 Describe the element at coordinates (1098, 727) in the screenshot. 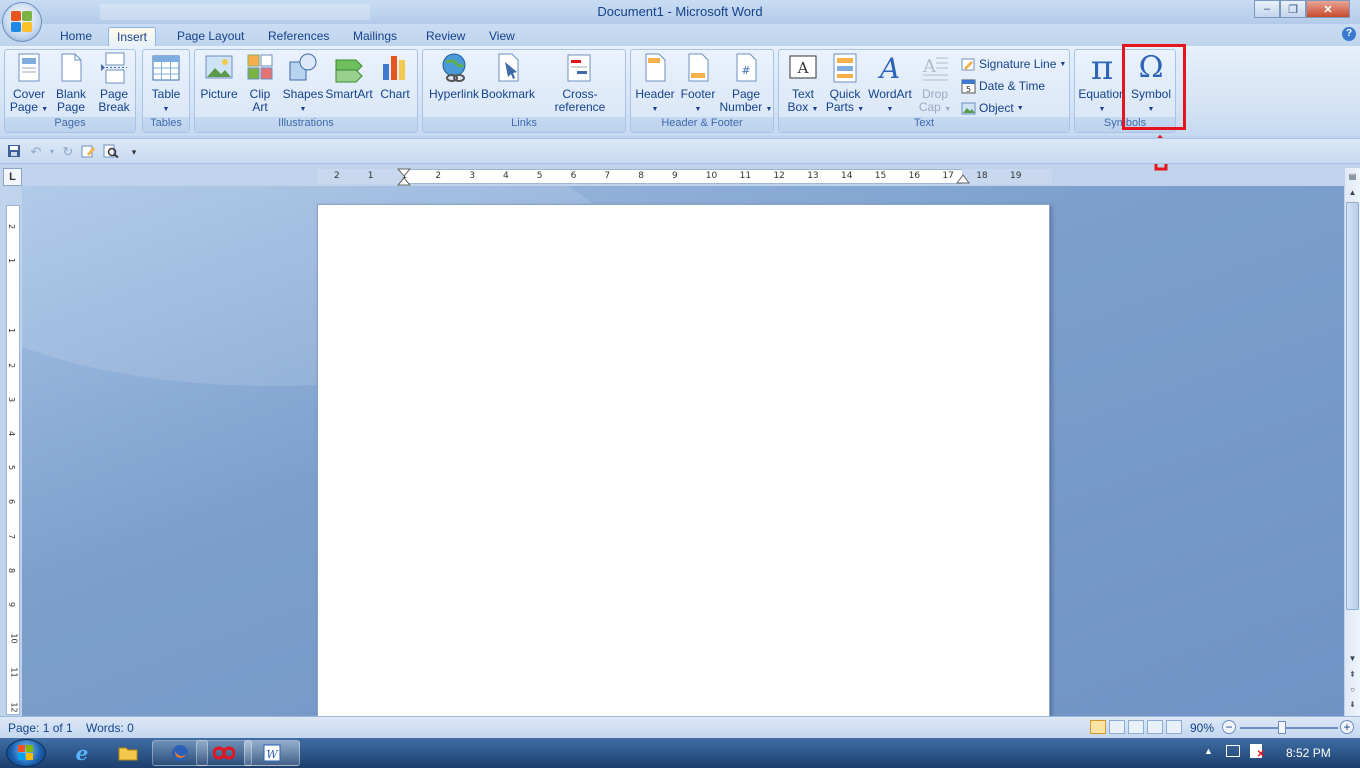

I see `print-layout-view-icon` at that location.